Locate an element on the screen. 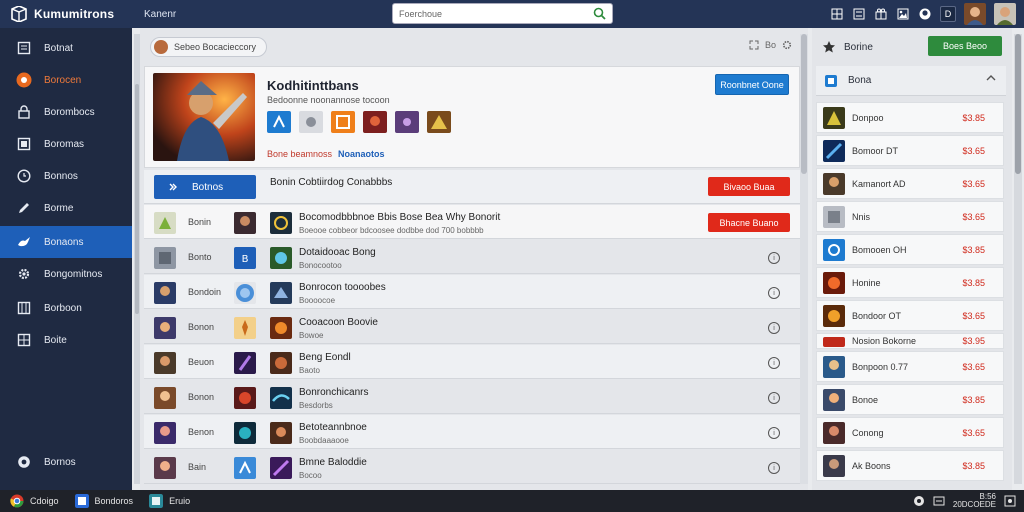  row-name: Bonon is located at coordinates (201, 327).